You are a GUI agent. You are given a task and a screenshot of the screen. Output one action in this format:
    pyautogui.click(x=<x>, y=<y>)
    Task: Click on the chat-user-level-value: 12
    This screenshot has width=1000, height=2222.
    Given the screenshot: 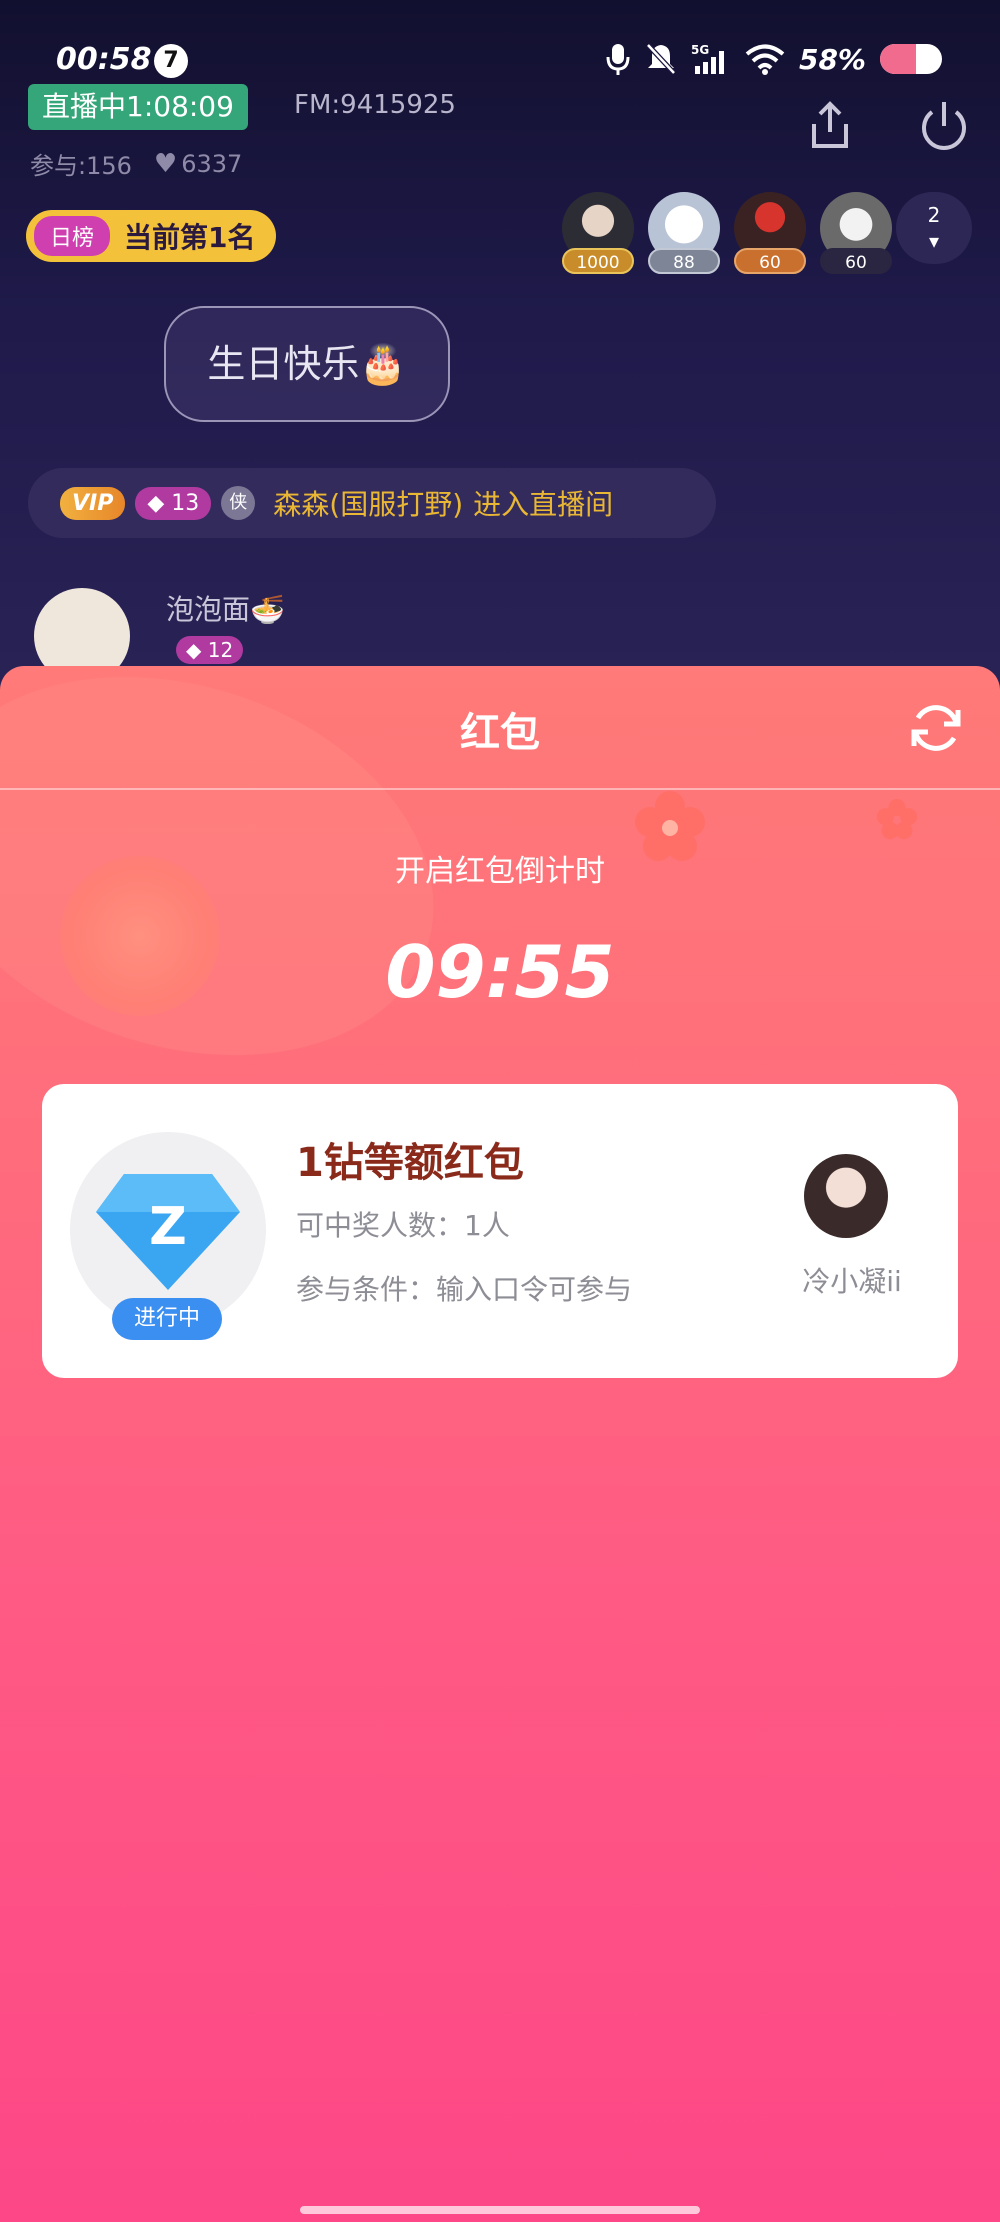 What is the action you would take?
    pyautogui.click(x=220, y=650)
    